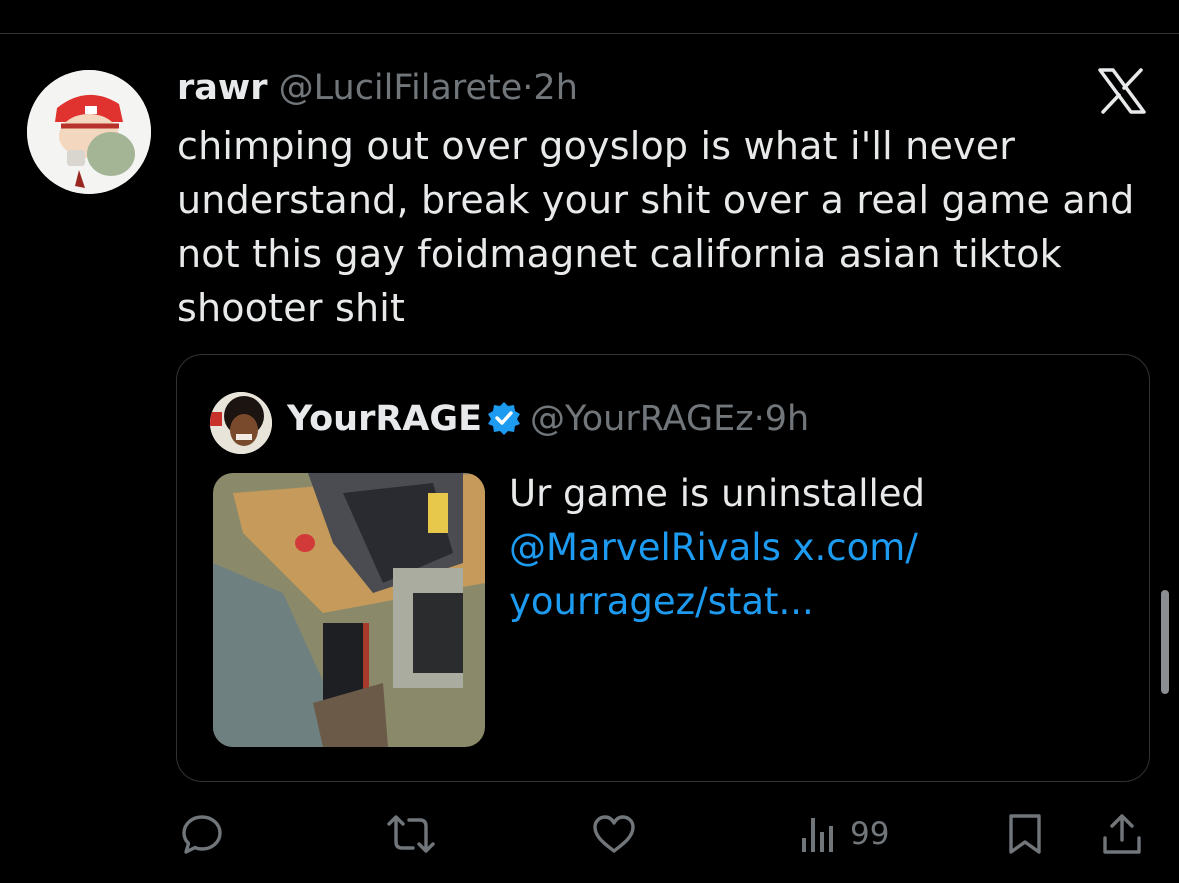  Describe the element at coordinates (855, 547) in the screenshot. I see `url-link-part1: x.com/` at that location.